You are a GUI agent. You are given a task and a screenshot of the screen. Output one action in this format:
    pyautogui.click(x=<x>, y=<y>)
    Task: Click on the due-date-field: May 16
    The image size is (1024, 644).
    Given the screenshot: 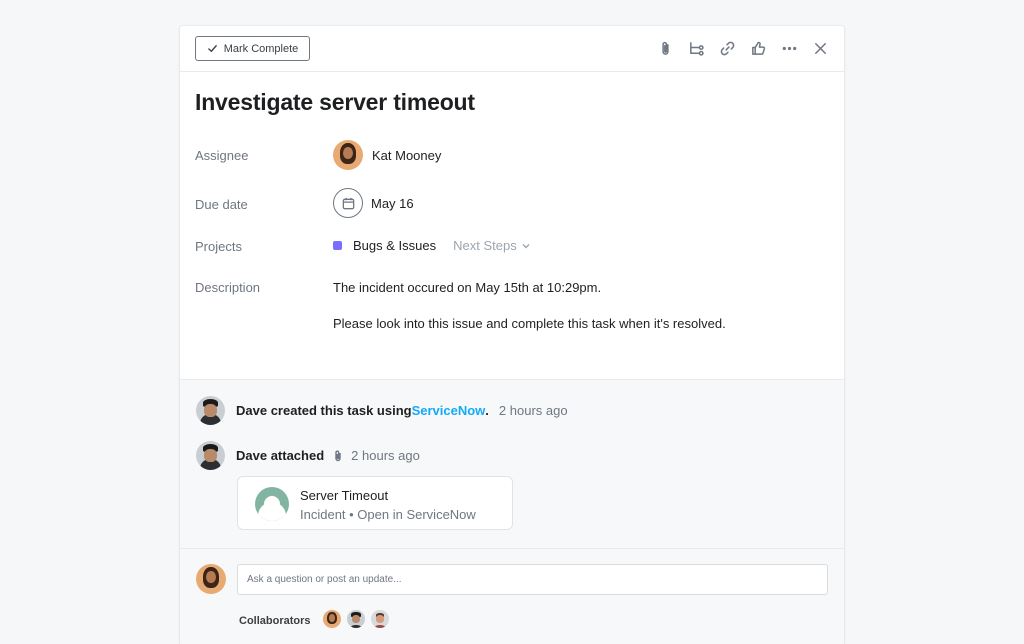 What is the action you would take?
    pyautogui.click(x=373, y=203)
    